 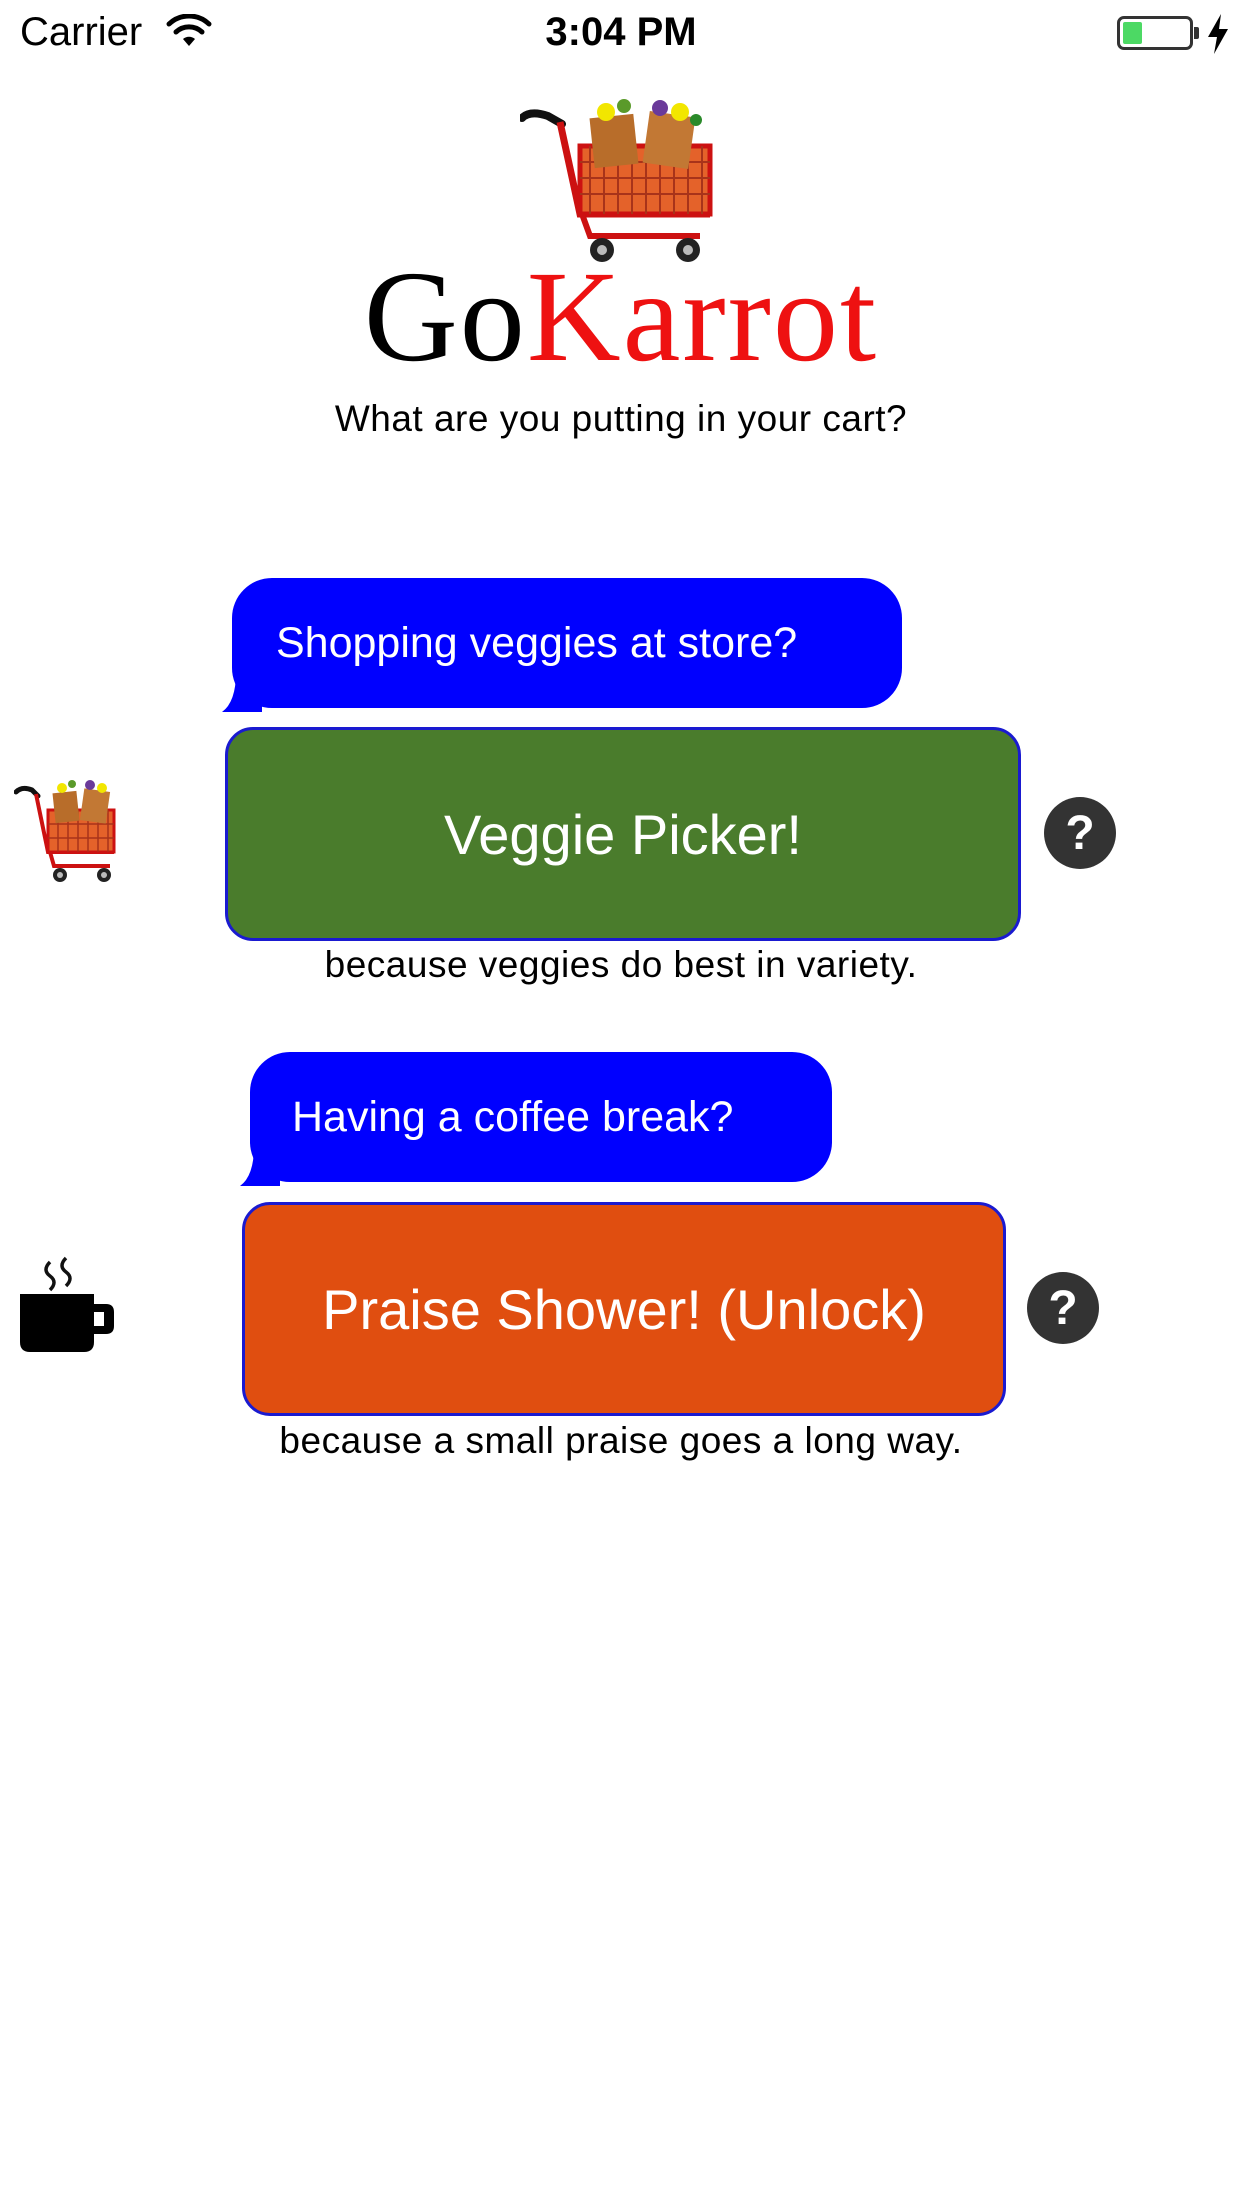 What do you see at coordinates (537, 642) in the screenshot?
I see `prompt-text: Shopping veggies at store?` at bounding box center [537, 642].